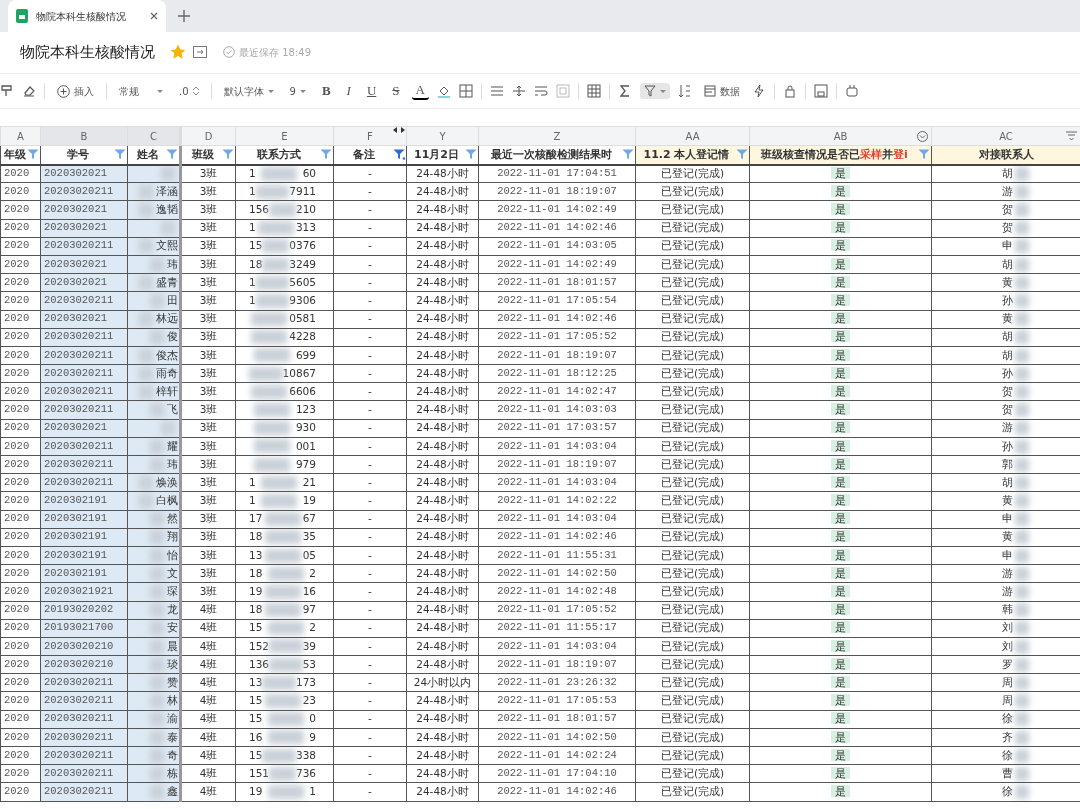 This screenshot has height=809, width=1080. What do you see at coordinates (518, 91) in the screenshot?
I see `vertical-align-icon` at bounding box center [518, 91].